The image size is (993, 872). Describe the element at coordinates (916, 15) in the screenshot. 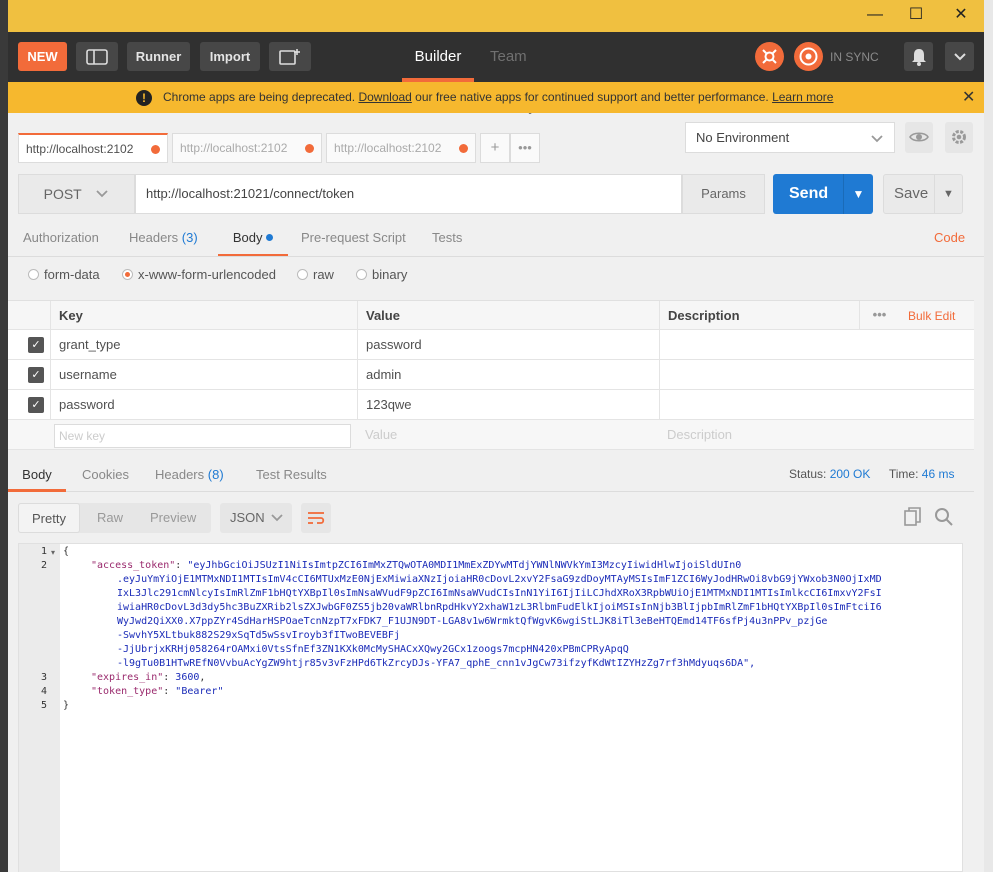

I see `maximize-button: ☐` at that location.